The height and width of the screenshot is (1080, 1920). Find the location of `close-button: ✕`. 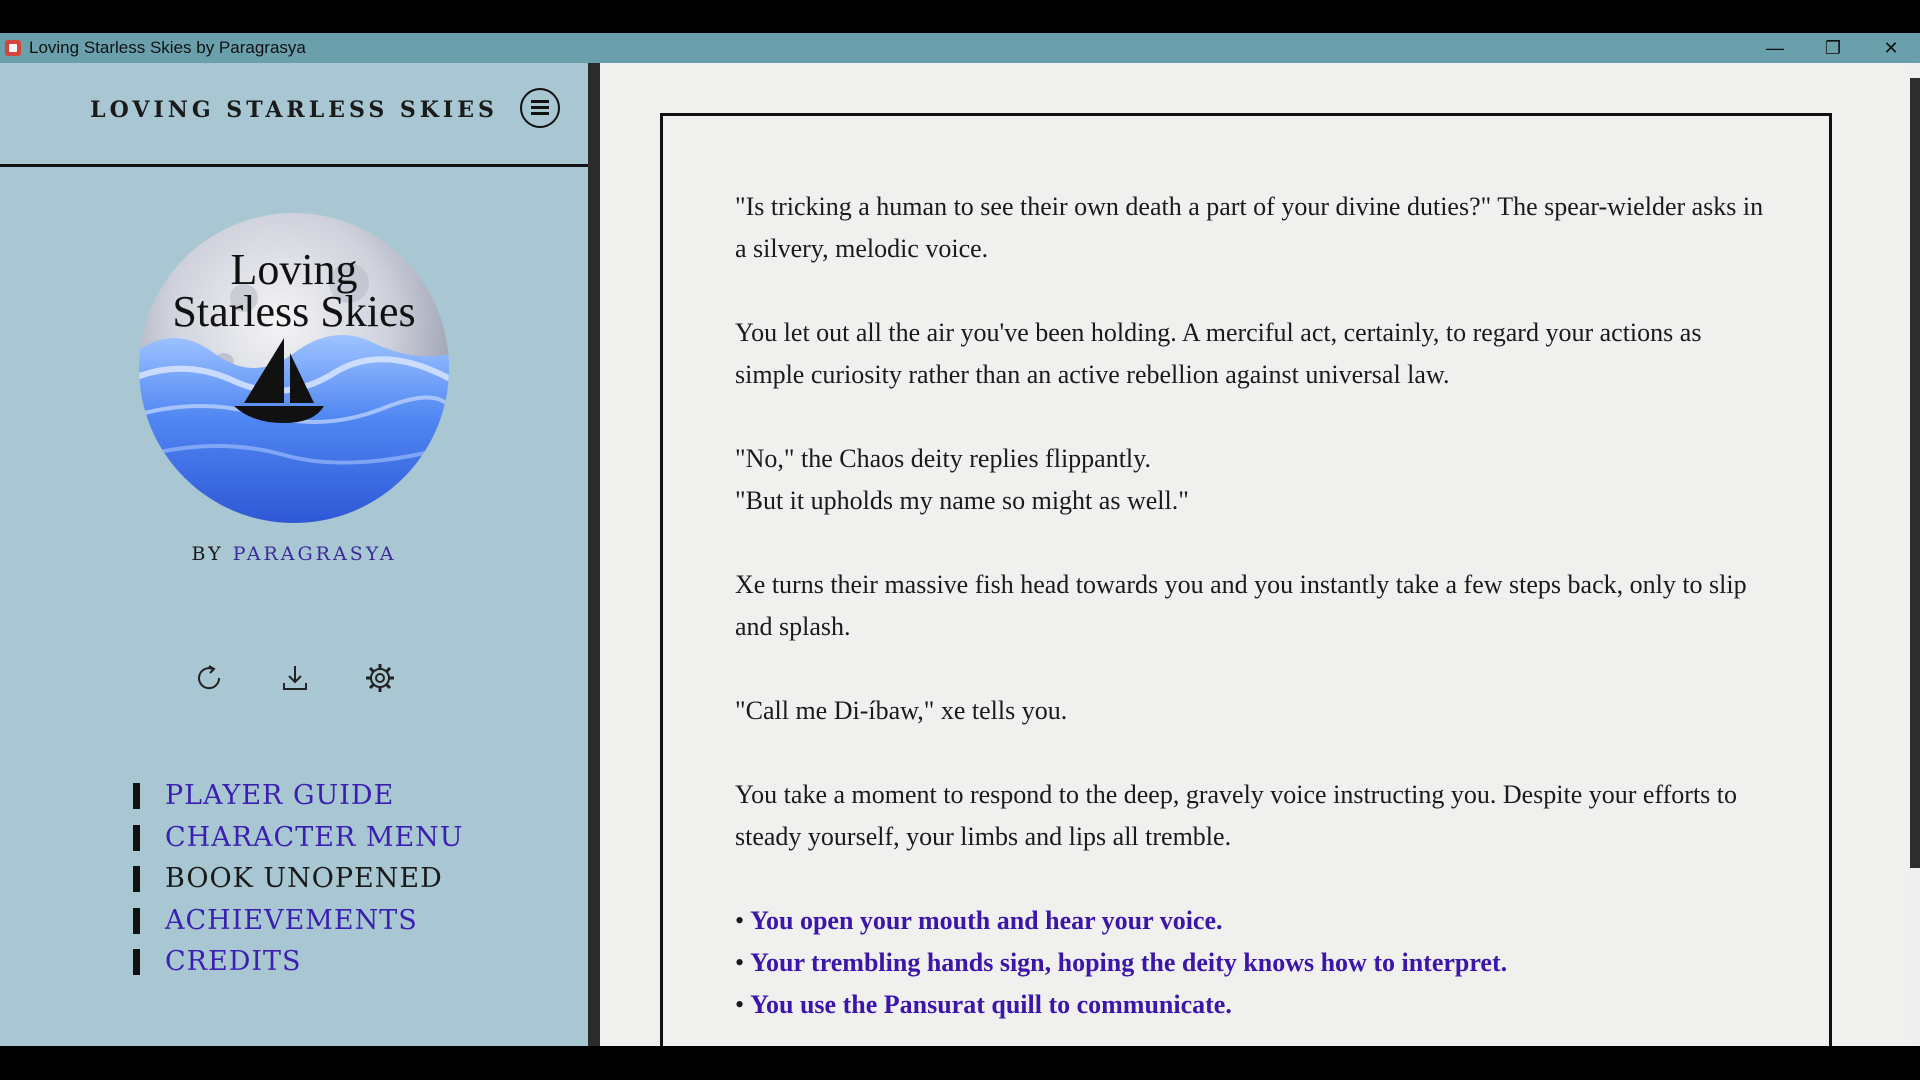

close-button: ✕ is located at coordinates (1891, 48).